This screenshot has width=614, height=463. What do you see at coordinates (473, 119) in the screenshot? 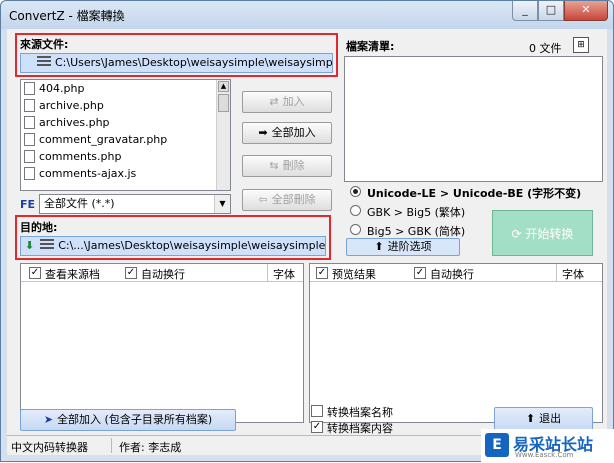
I see `target-file-list` at bounding box center [473, 119].